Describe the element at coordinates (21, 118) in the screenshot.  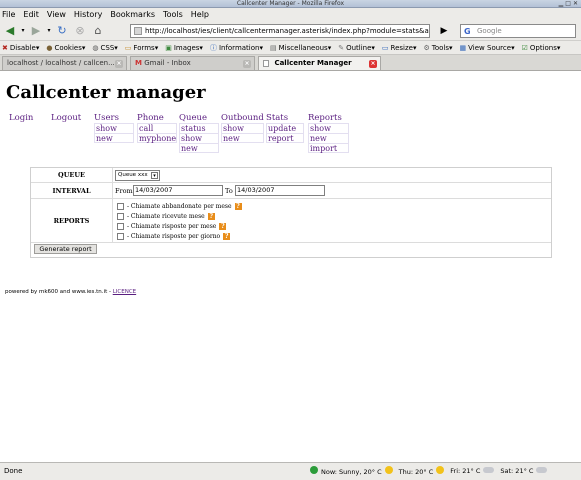
I see `login-link: Login` at that location.